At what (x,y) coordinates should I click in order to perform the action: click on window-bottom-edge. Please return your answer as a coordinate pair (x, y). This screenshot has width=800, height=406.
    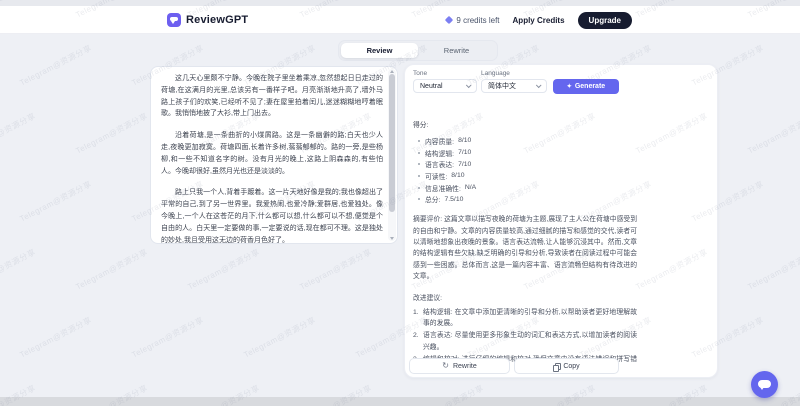
    Looking at the image, I should click on (400, 401).